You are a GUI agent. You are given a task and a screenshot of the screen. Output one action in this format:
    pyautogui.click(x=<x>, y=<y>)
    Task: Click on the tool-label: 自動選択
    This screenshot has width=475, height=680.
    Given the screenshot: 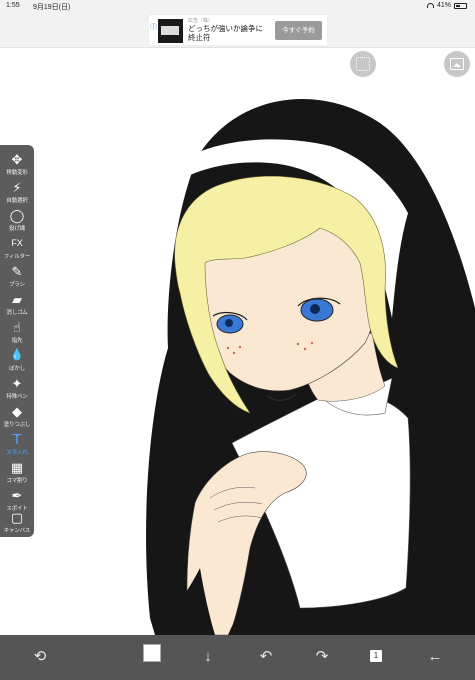 What is the action you would take?
    pyautogui.click(x=17, y=201)
    